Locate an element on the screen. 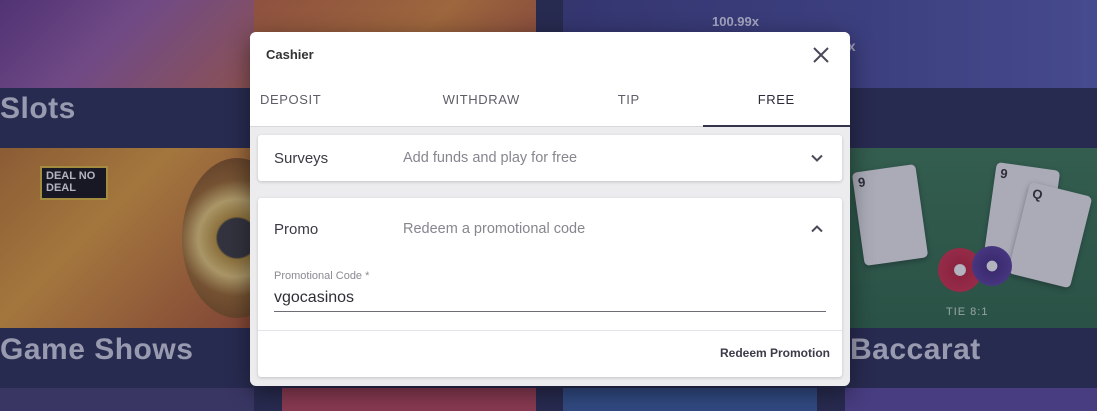  divider is located at coordinates (550, 330).